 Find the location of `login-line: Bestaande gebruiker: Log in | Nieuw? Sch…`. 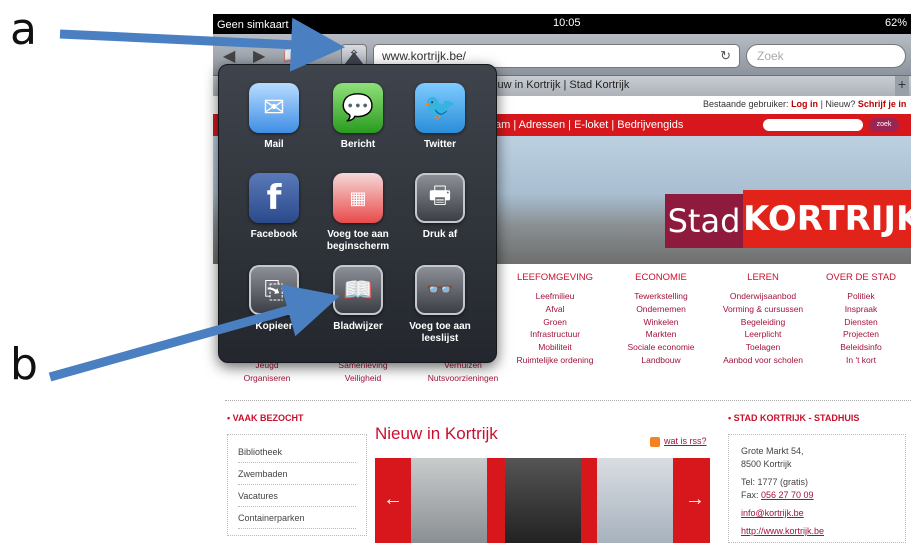

login-line: Bestaande gebruiker: Log in | Nieuw? Sch… is located at coordinates (804, 104).